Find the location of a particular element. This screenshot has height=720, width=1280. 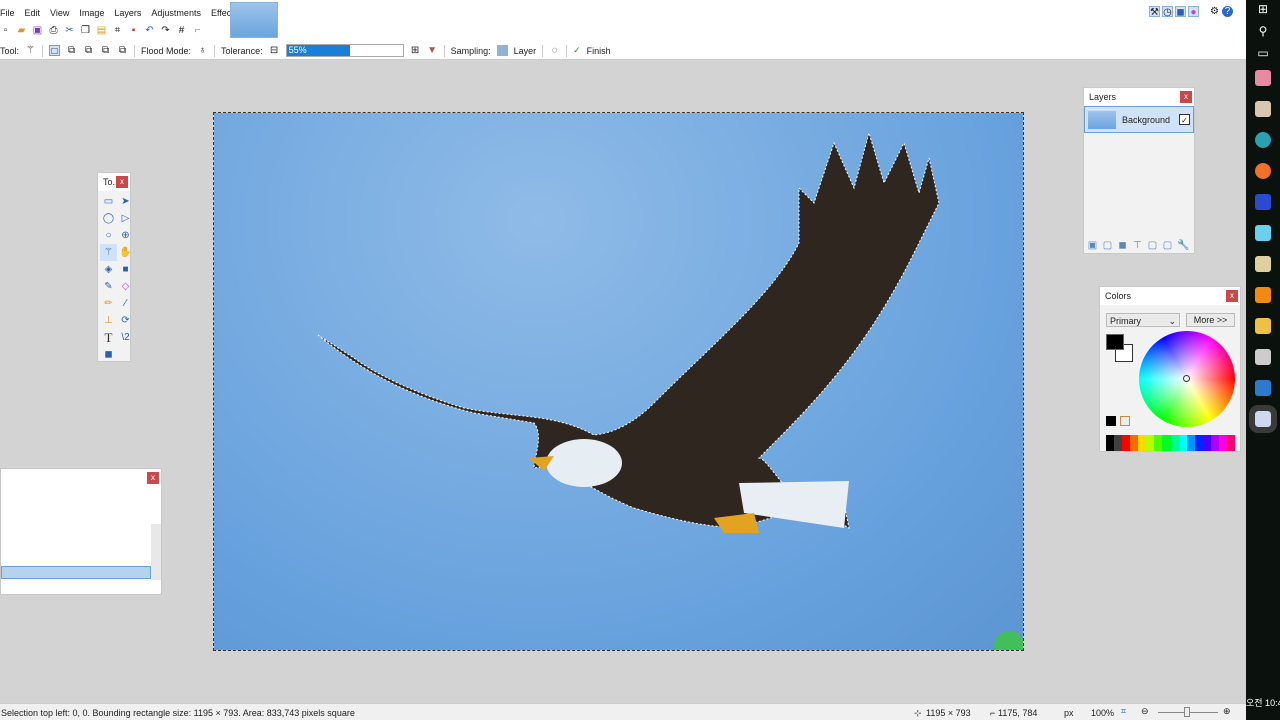

zoom-icon: ⊕ is located at coordinates (125, 235).